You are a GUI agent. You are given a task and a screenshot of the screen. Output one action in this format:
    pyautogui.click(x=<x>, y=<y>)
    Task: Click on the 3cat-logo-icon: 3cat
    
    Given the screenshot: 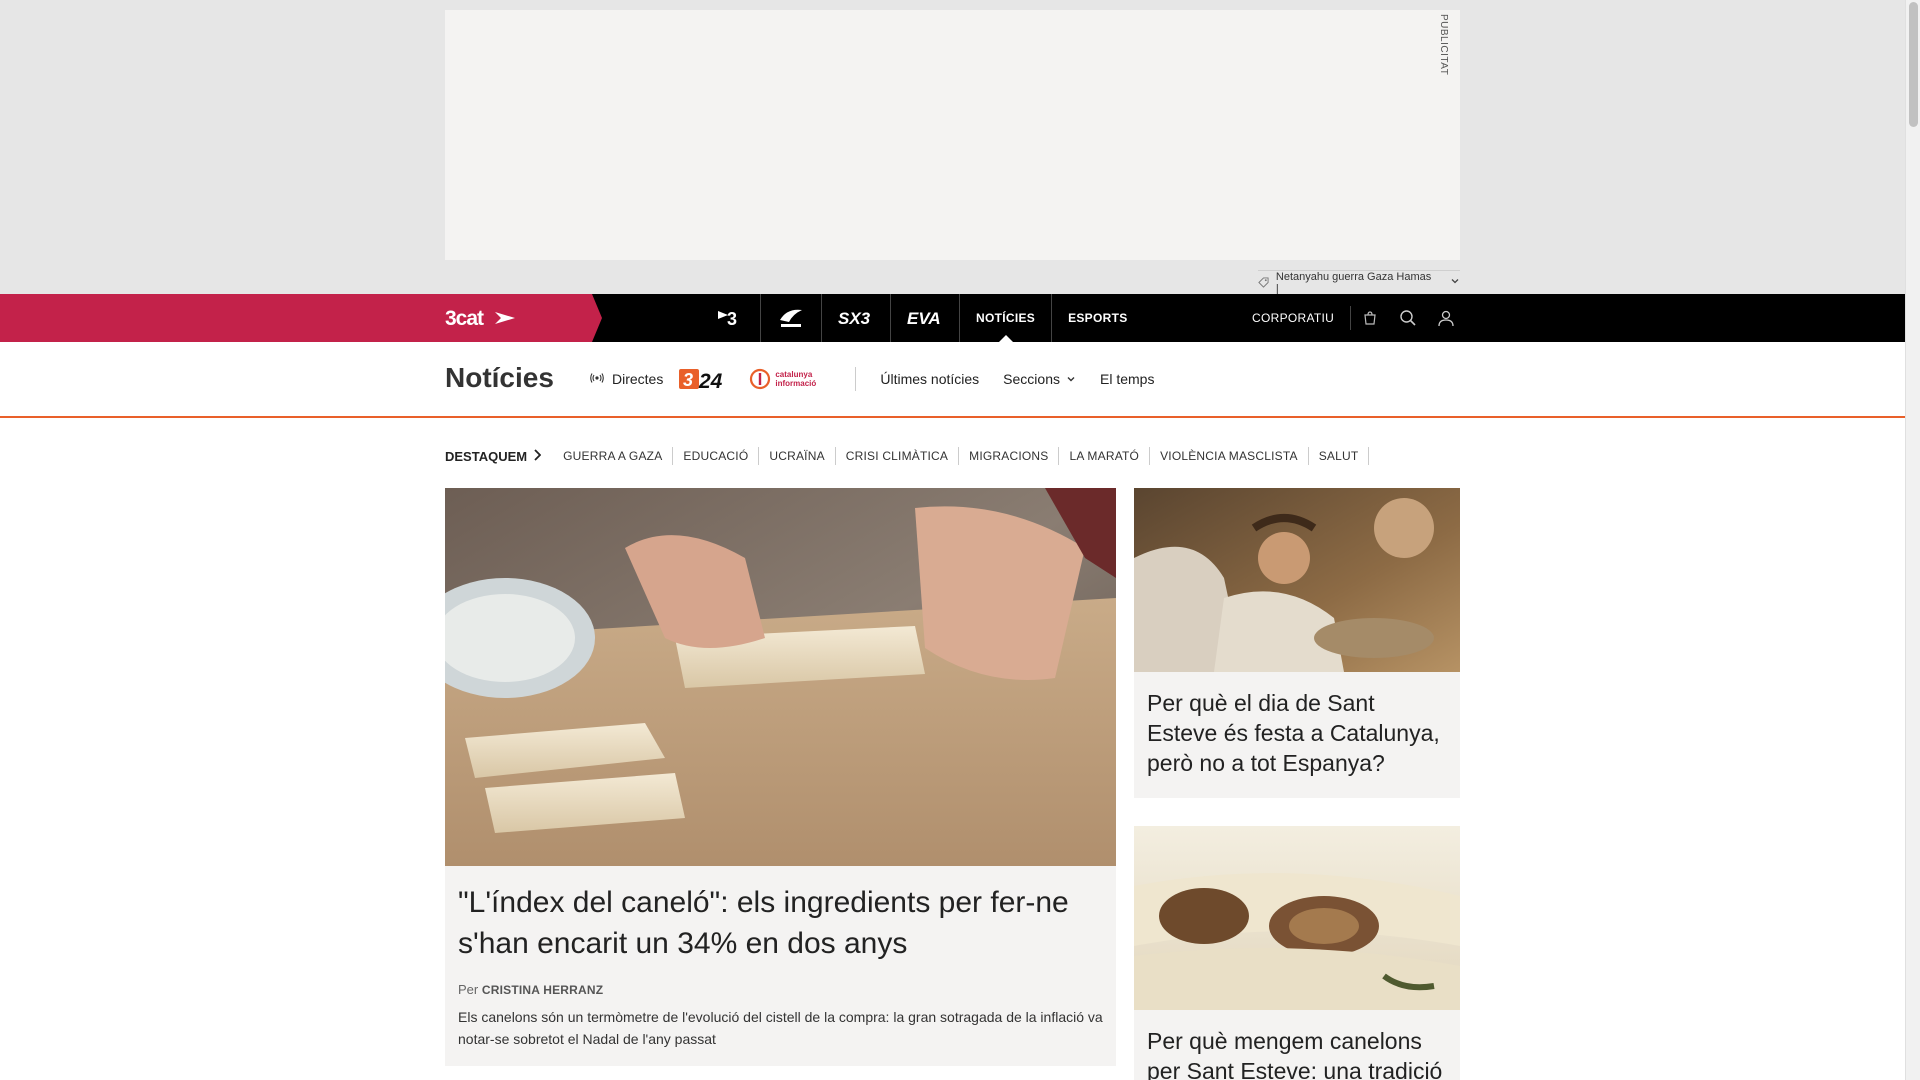 What is the action you would take?
    pyautogui.click(x=480, y=318)
    